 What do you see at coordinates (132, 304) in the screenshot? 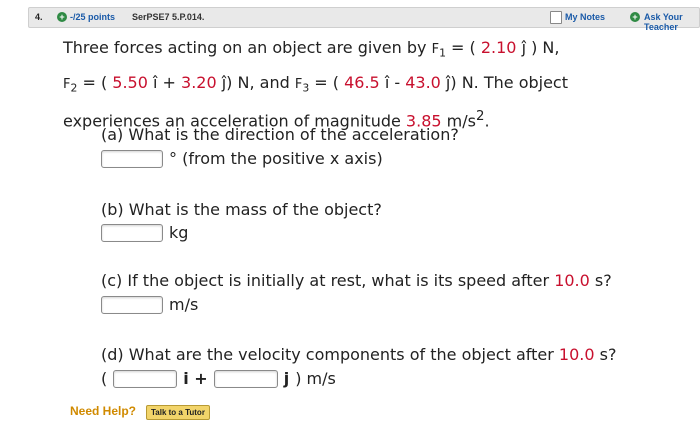
I see `part-c-answer-input` at bounding box center [132, 304].